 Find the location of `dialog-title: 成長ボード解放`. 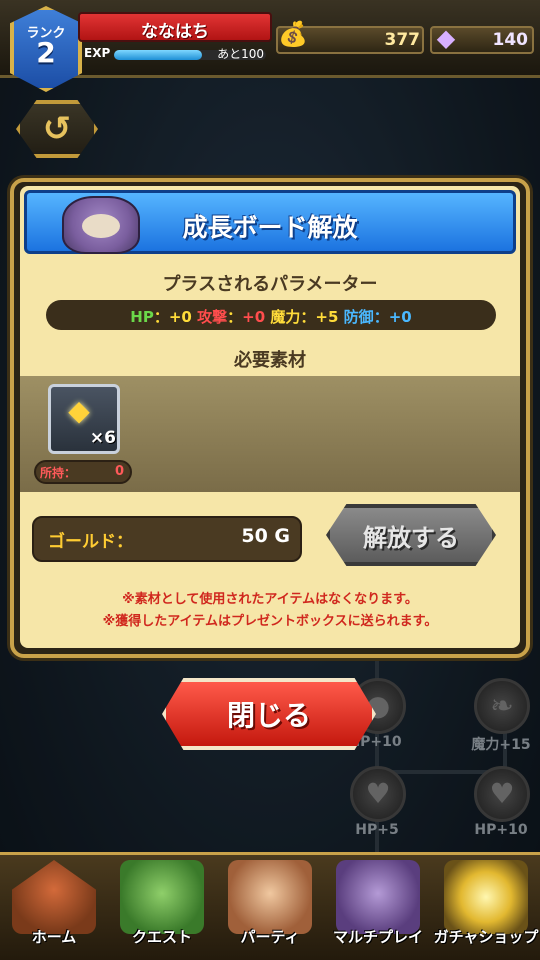

dialog-title: 成長ボード解放 is located at coordinates (270, 227).